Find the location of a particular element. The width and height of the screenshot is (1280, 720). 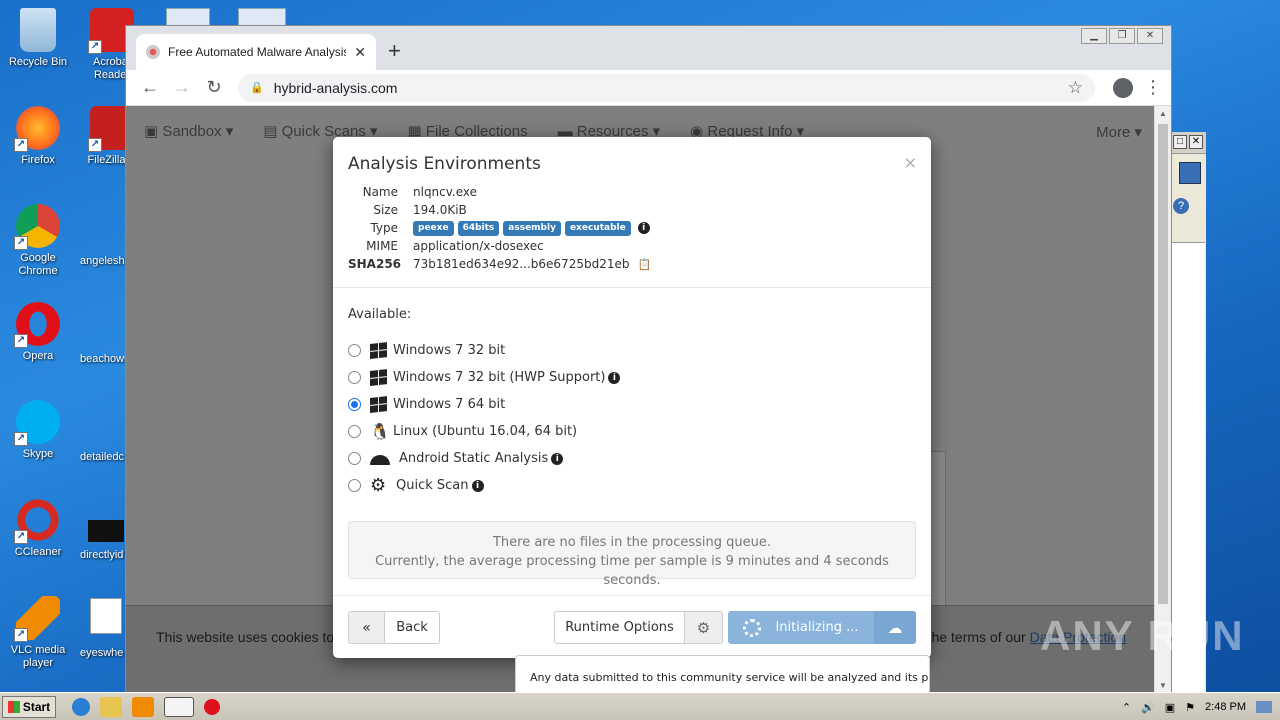

desktop-icon-recycle-bin: Recycle Bin is located at coordinates (38, 38).